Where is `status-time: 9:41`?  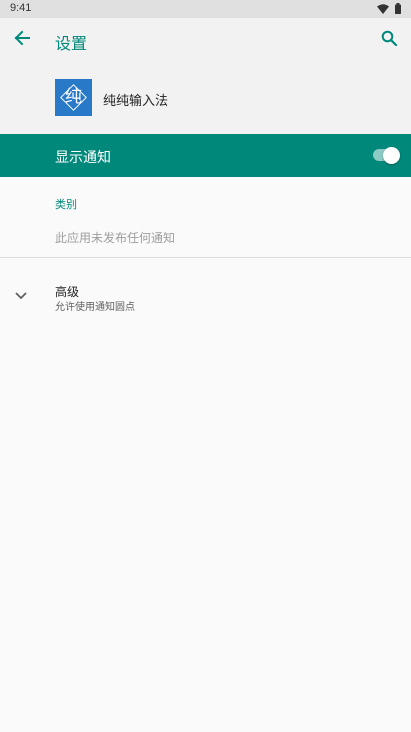
status-time: 9:41 is located at coordinates (21, 8).